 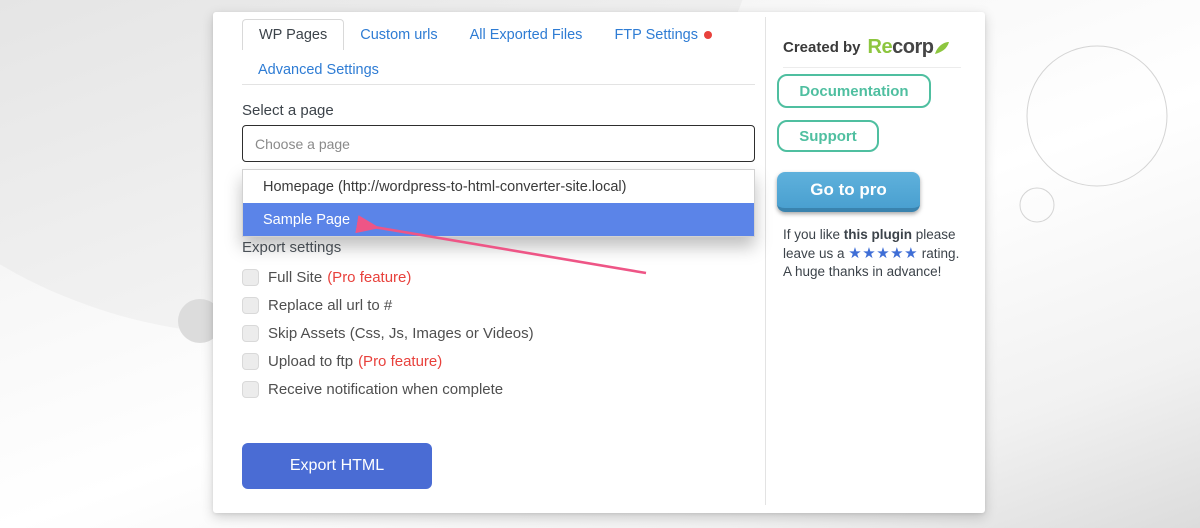 I want to click on decor-circle-outline-large, so click(x=1097, y=116).